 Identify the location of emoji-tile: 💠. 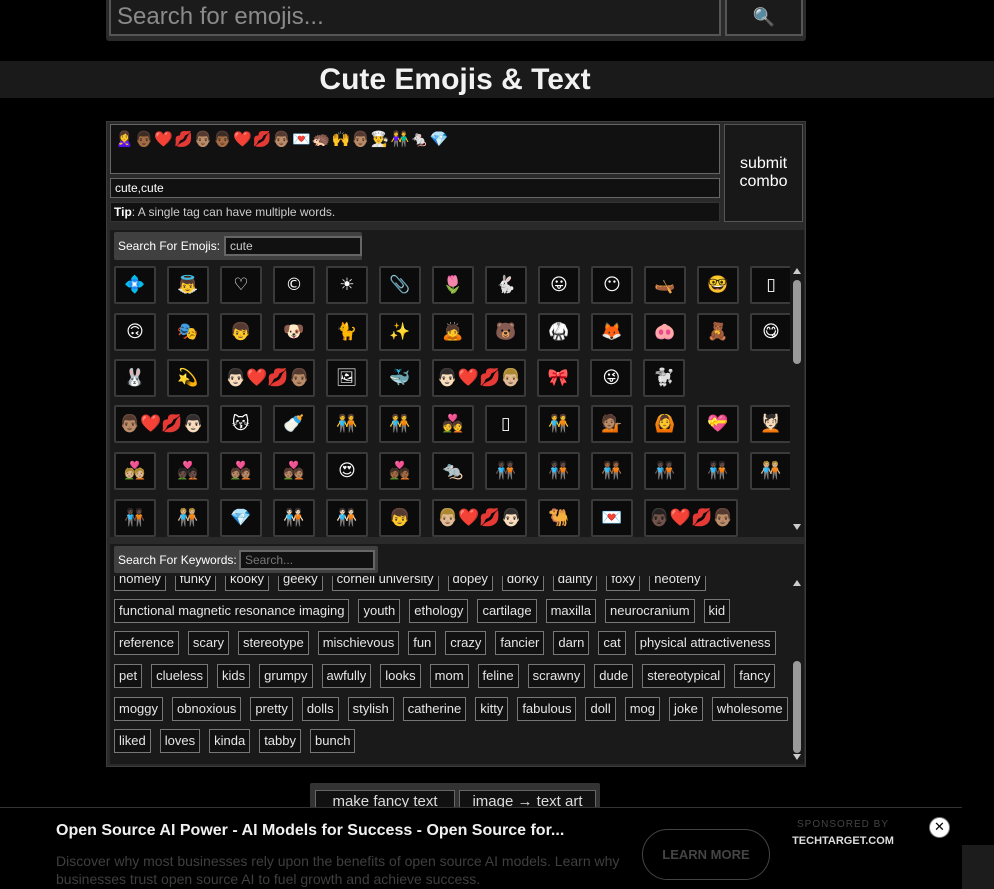
(135, 285).